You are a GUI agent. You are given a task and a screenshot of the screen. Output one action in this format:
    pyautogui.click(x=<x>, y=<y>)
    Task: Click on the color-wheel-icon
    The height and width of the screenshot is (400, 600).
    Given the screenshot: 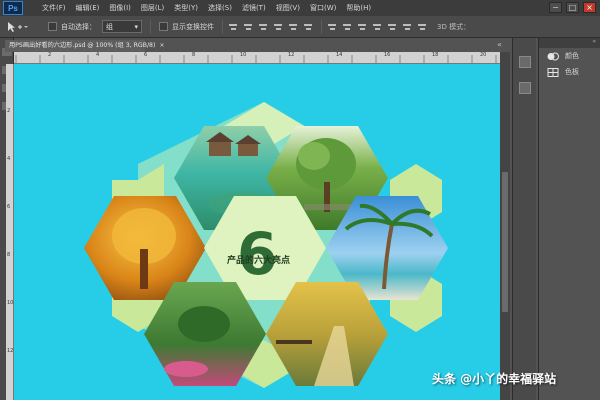 What is the action you would take?
    pyautogui.click(x=553, y=56)
    